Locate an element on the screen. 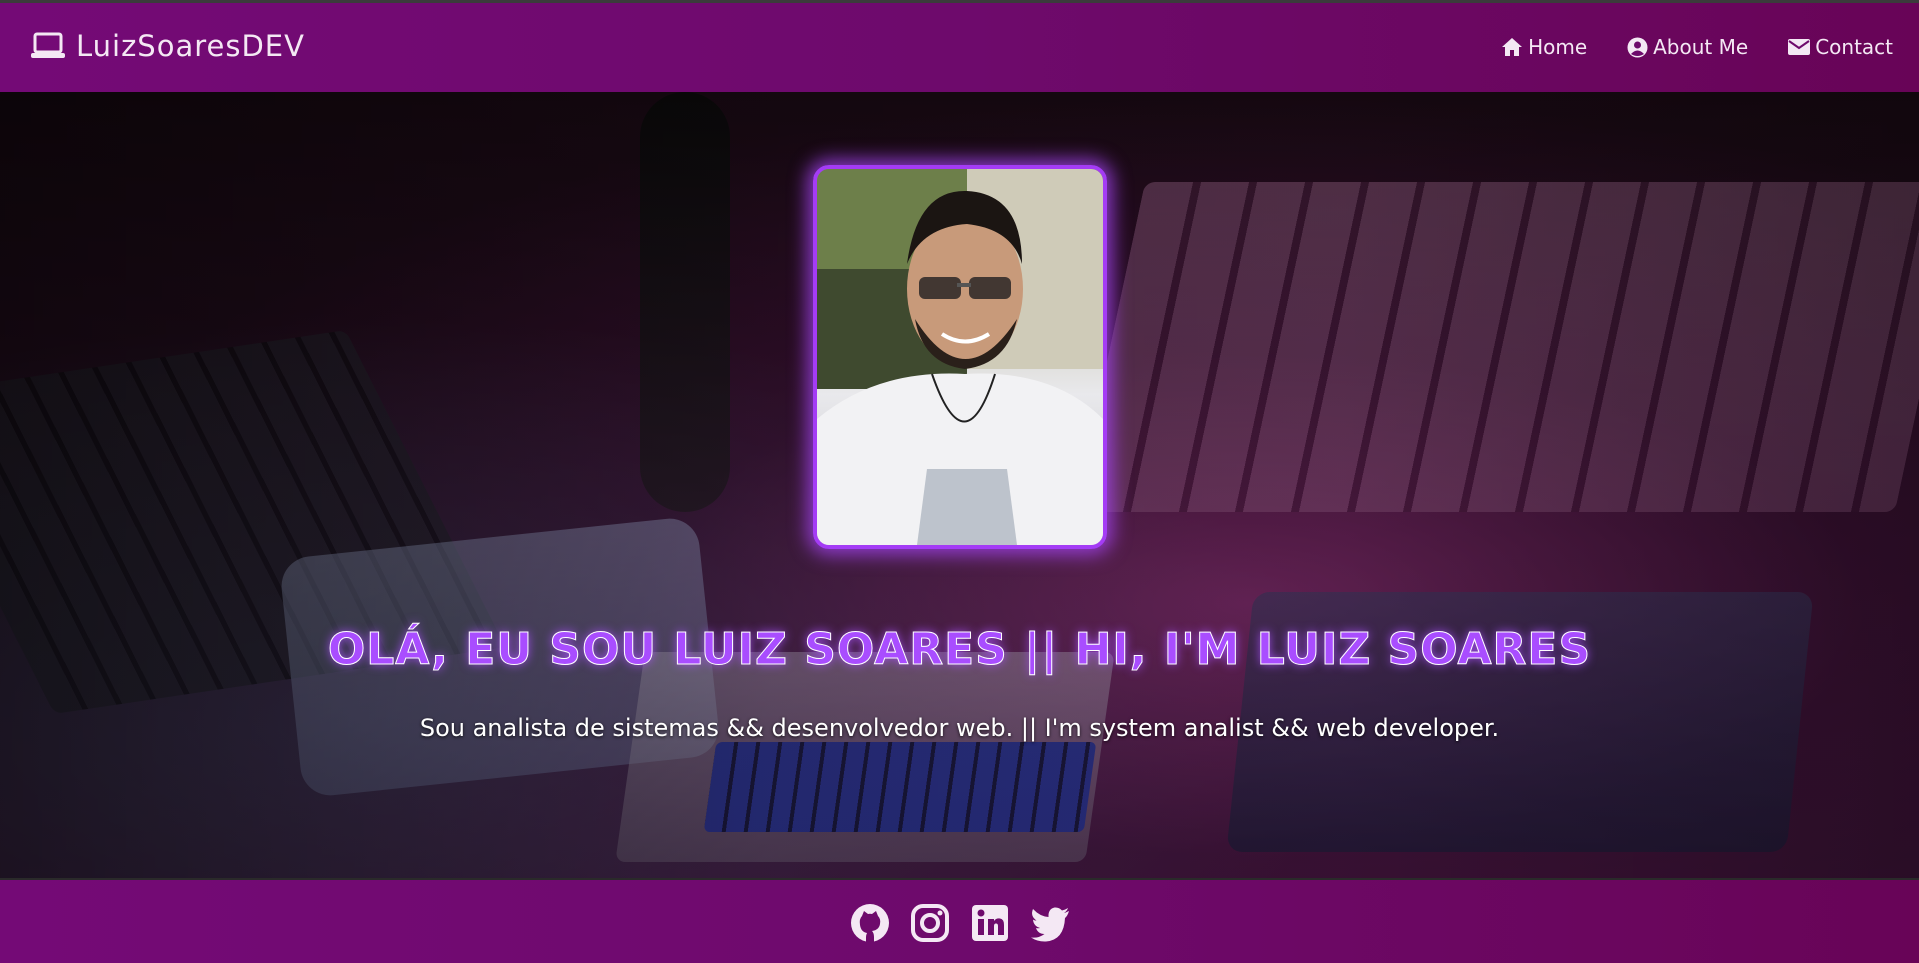 The width and height of the screenshot is (1919, 963). profile-photo-art is located at coordinates (960, 357).